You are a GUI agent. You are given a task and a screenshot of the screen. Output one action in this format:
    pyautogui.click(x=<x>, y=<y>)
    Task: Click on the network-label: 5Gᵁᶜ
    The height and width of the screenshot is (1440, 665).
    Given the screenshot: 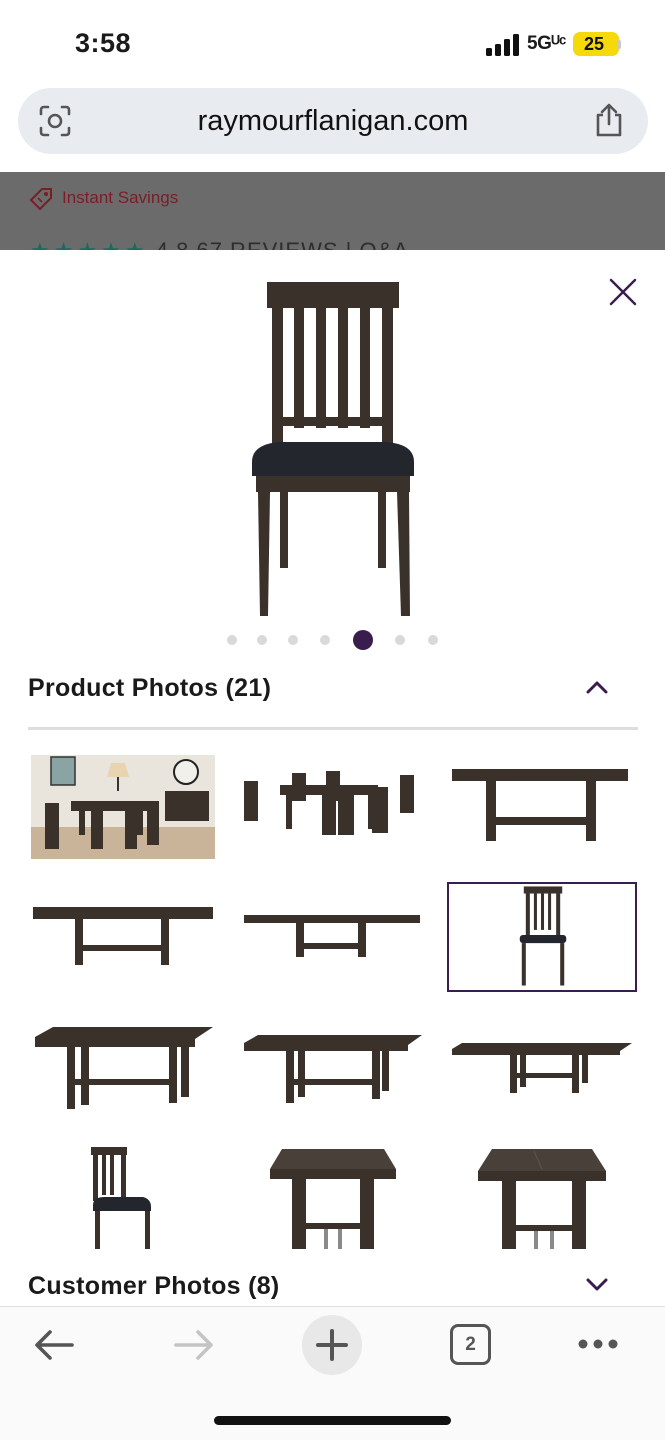 What is the action you would take?
    pyautogui.click(x=546, y=43)
    